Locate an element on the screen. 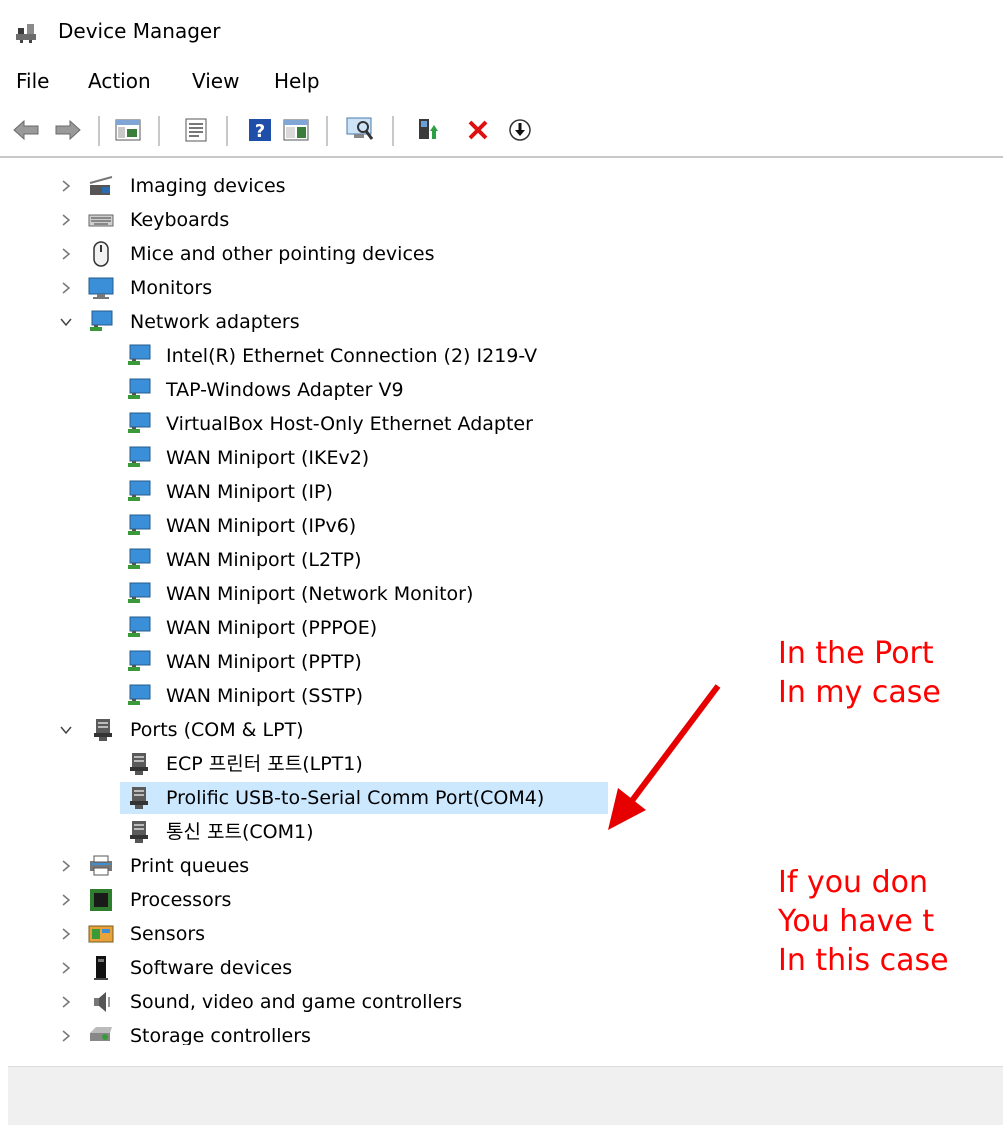 This screenshot has width=1003, height=1125. software-device-icon is located at coordinates (101, 968).